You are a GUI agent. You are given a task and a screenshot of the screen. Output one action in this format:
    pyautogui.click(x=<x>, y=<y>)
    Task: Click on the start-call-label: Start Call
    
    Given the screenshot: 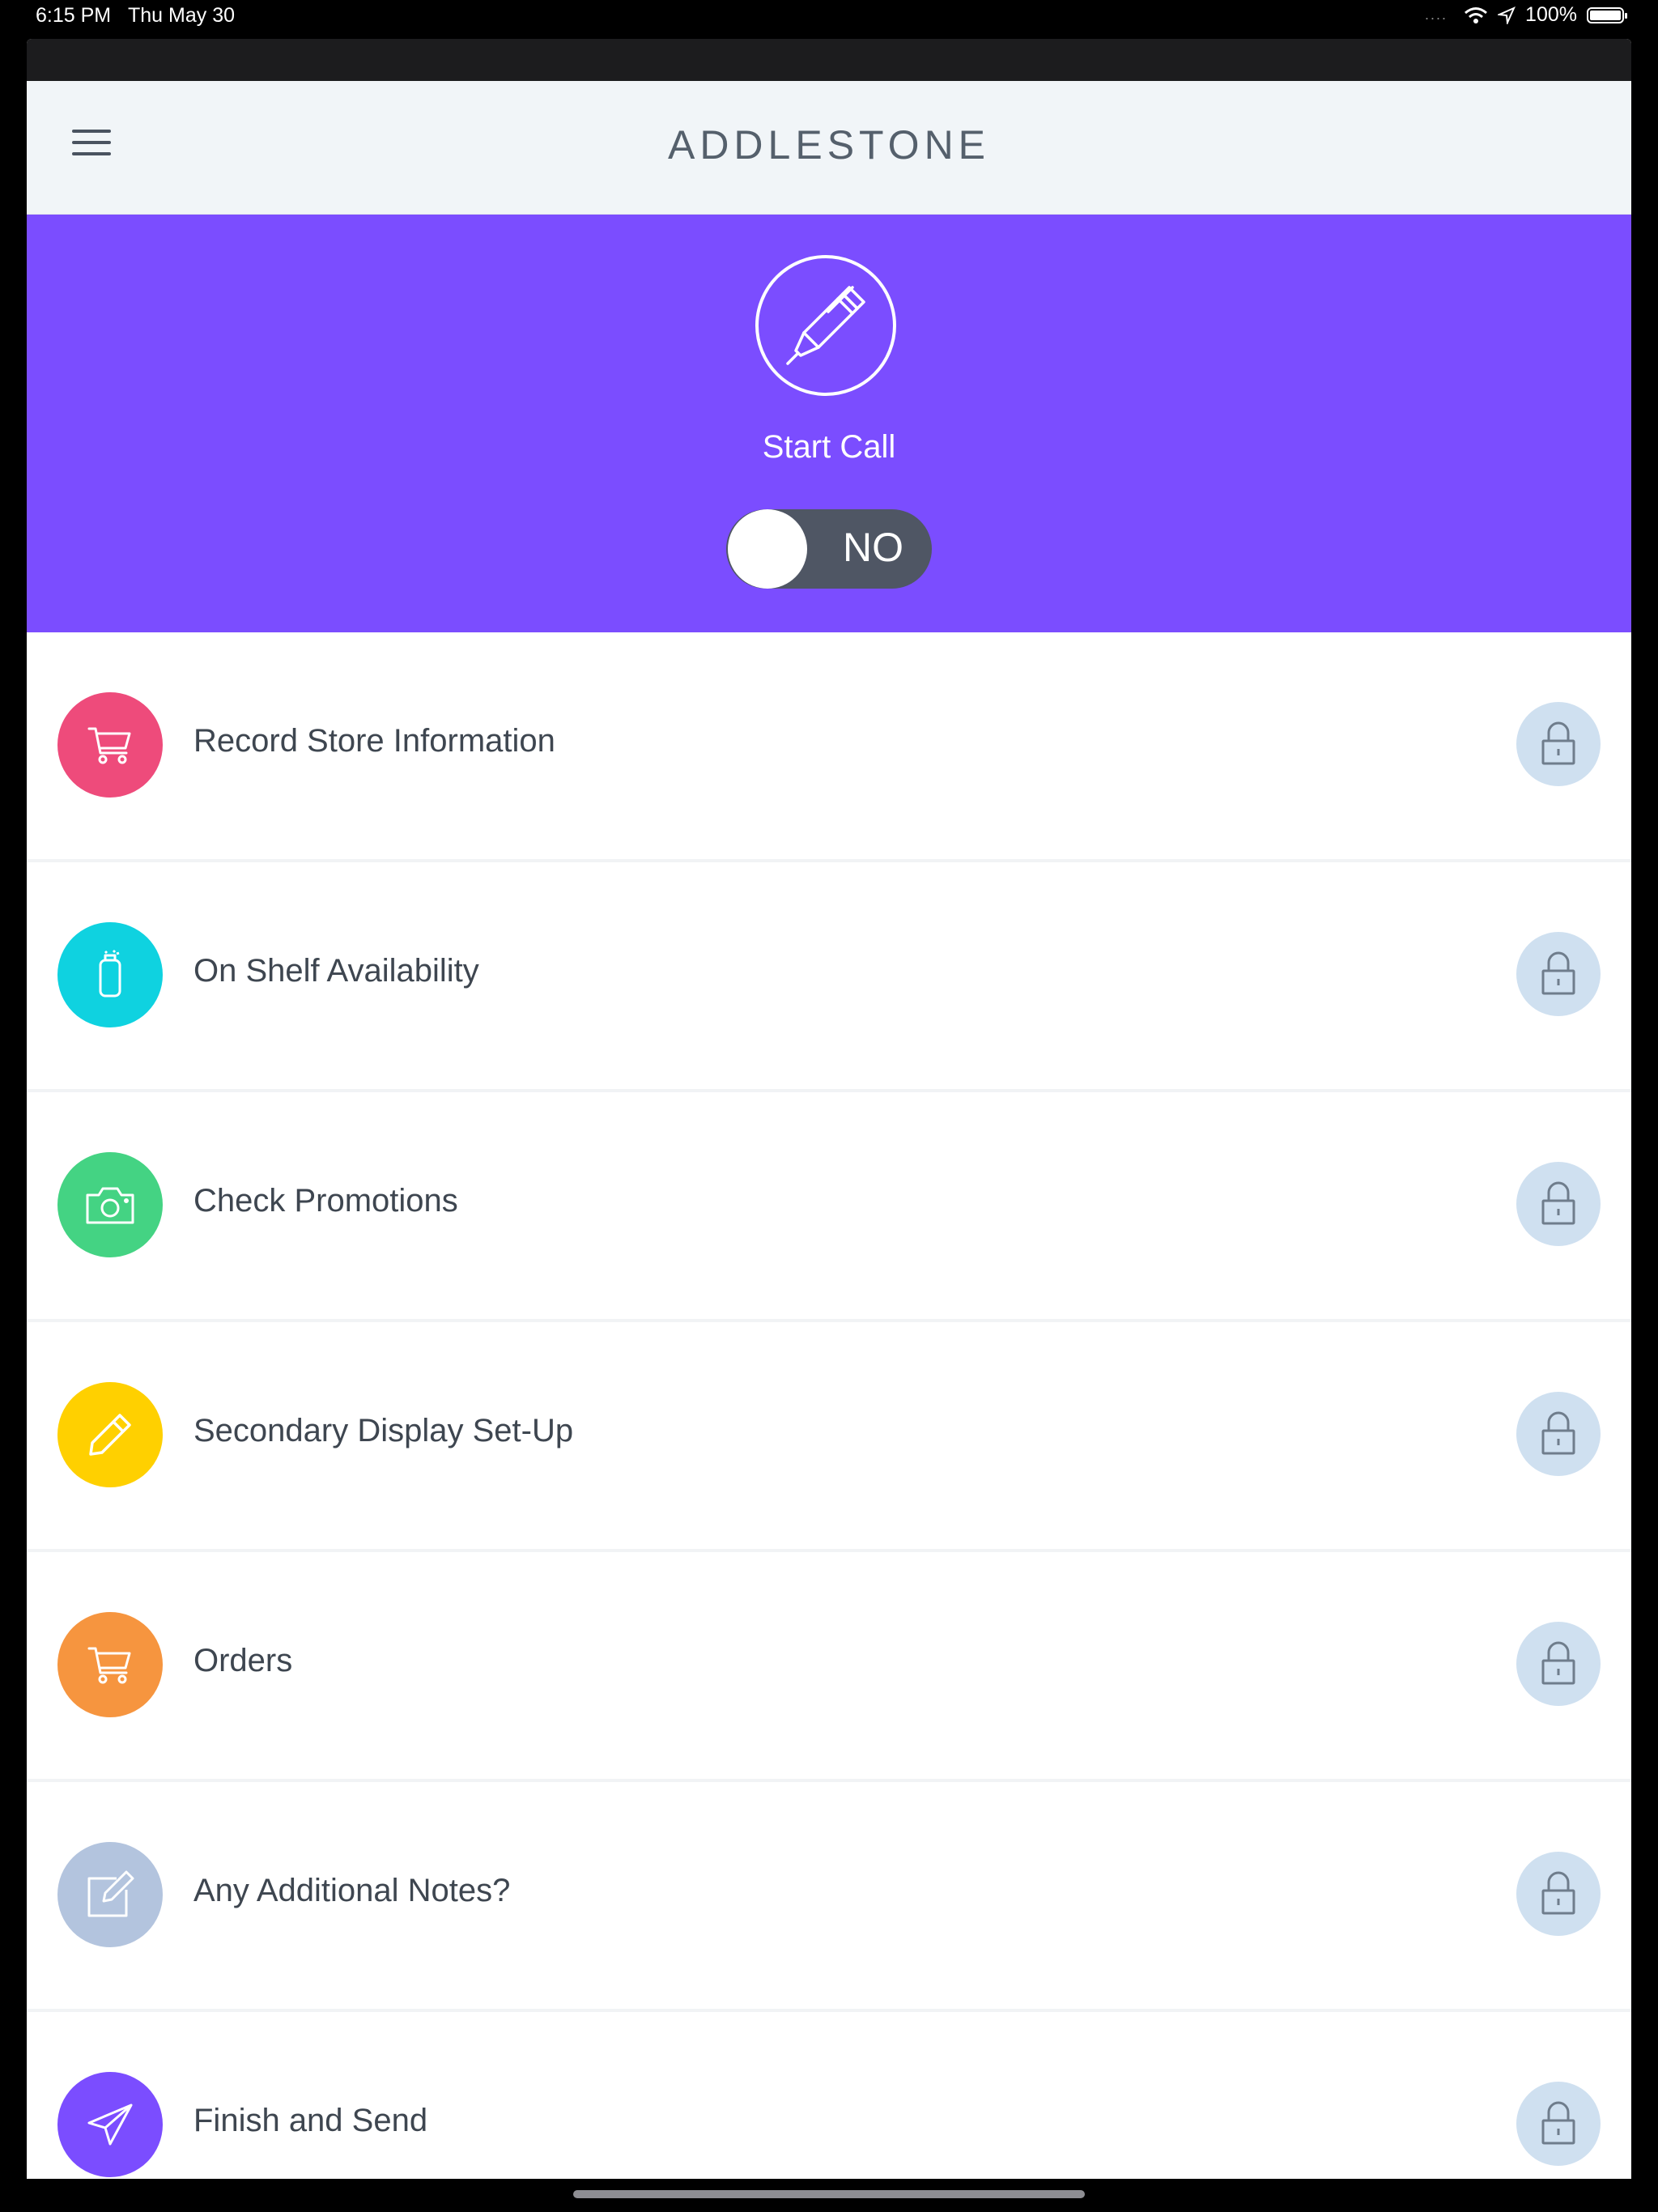 What is the action you would take?
    pyautogui.click(x=829, y=447)
    